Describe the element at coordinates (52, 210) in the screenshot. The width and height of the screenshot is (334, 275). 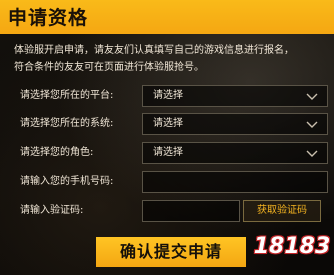
I see `code-label: 请输入验证码:` at that location.